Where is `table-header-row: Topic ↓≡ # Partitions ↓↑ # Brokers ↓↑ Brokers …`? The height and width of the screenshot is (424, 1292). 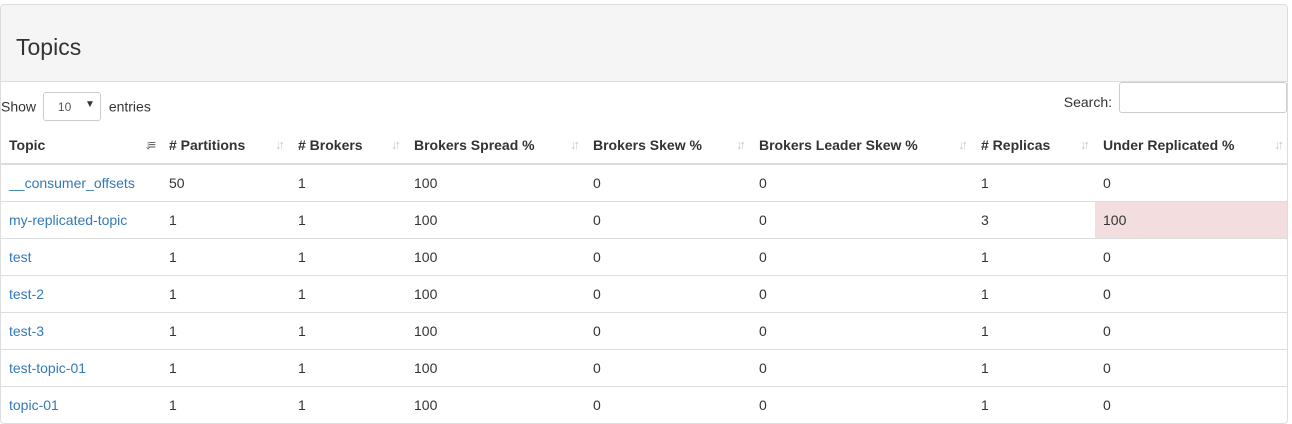 table-header-row: Topic ↓≡ # Partitions ↓↑ # Brokers ↓↑ Brokers … is located at coordinates (644, 146).